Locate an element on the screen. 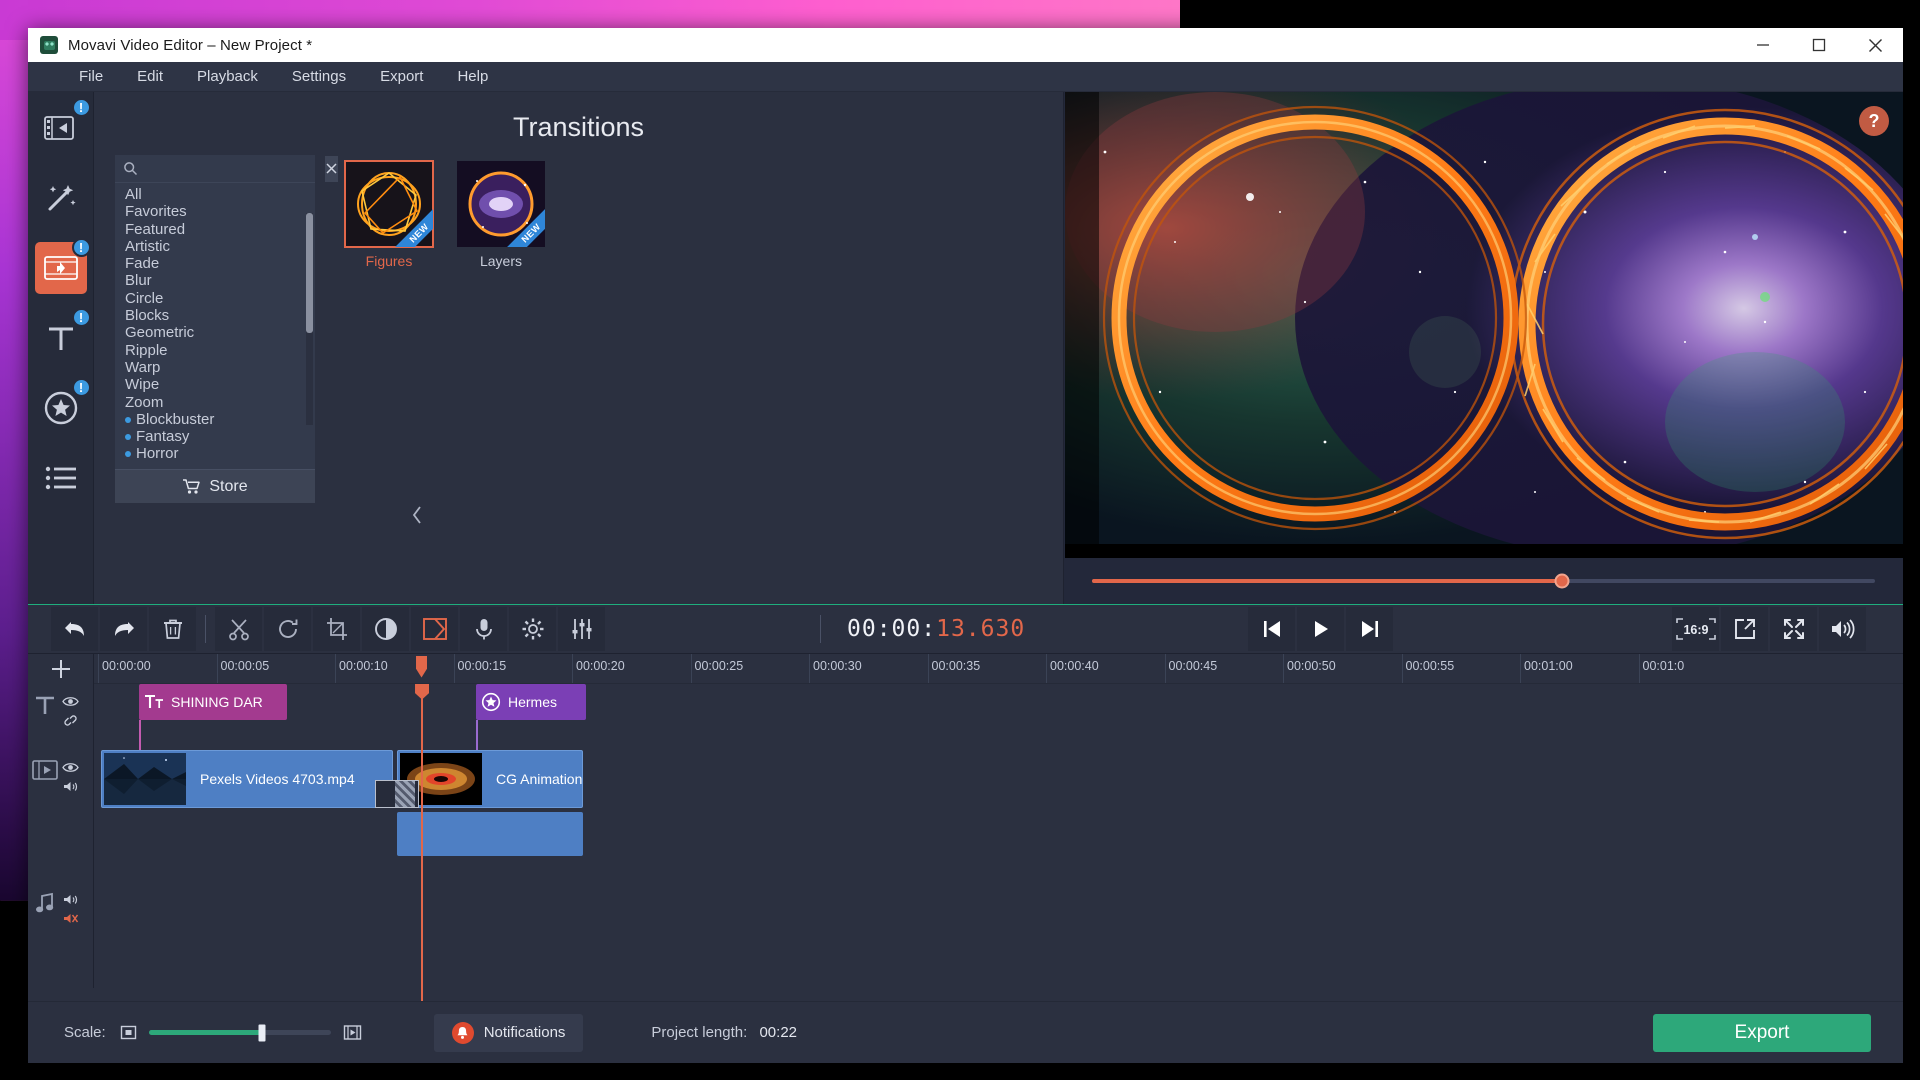 The height and width of the screenshot is (1080, 1920). audio-track is located at coordinates (965, 934).